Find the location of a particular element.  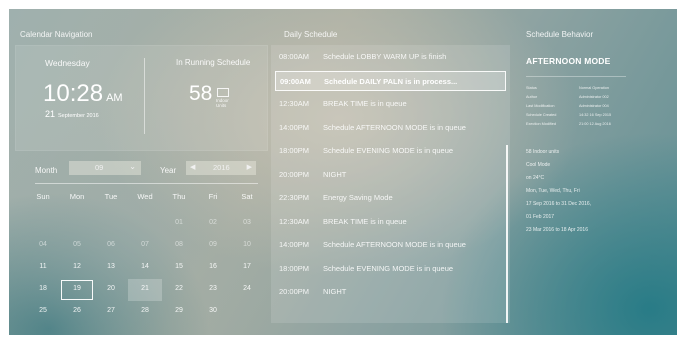

calendar-day-label: 20 is located at coordinates (111, 288).